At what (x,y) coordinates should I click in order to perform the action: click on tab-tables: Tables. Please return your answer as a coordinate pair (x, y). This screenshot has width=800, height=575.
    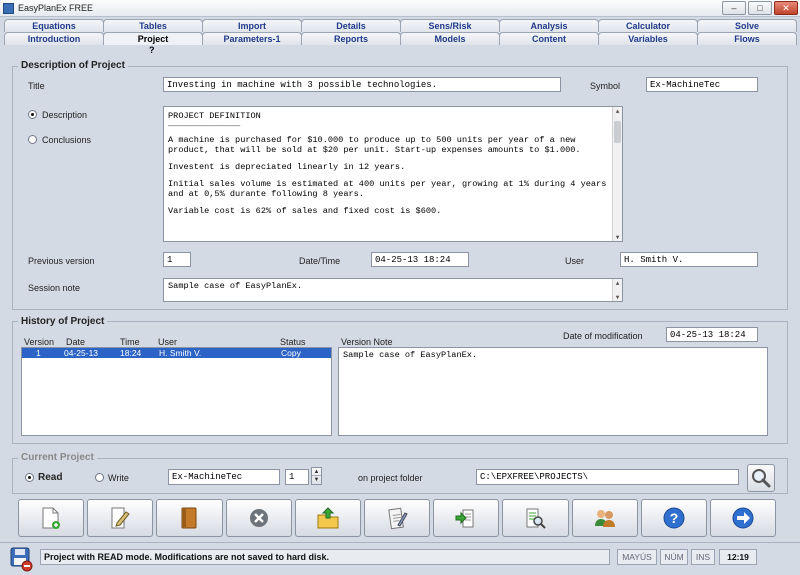
    Looking at the image, I should click on (153, 25).